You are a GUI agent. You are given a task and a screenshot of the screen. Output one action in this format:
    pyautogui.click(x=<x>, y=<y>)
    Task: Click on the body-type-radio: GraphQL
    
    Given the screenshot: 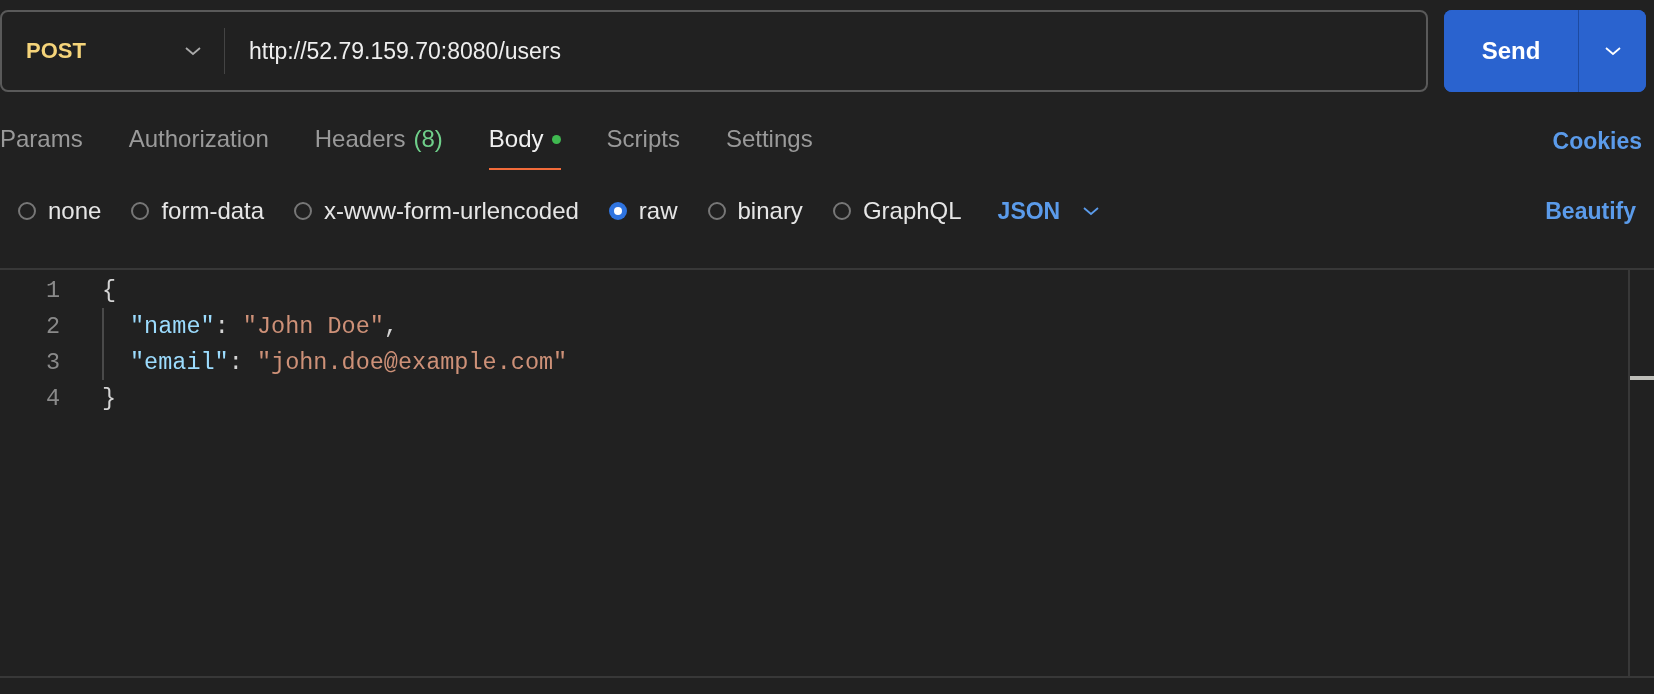 What is the action you would take?
    pyautogui.click(x=897, y=211)
    